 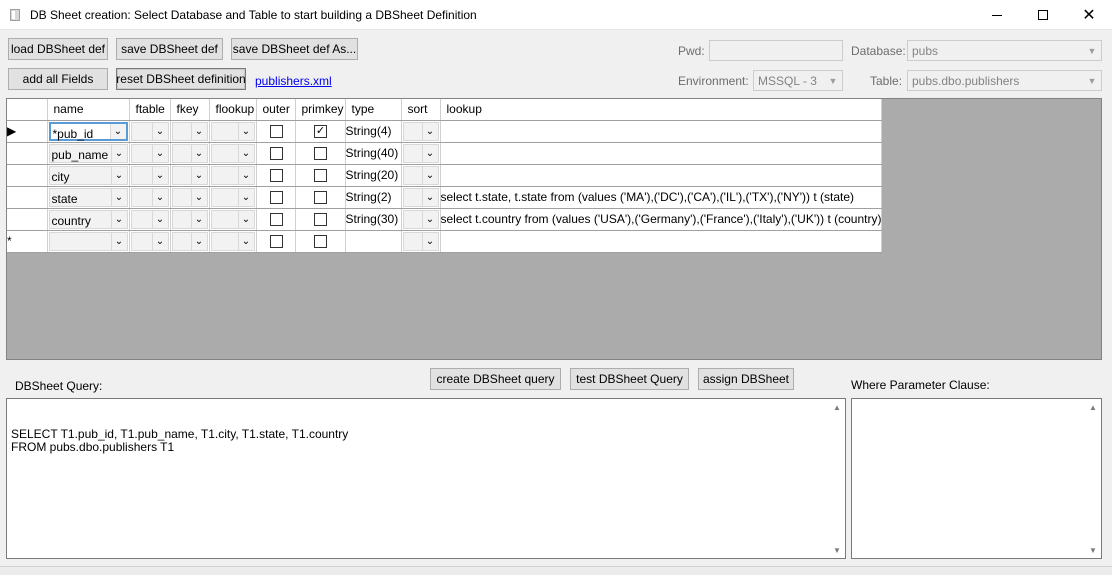 What do you see at coordinates (88, 153) in the screenshot?
I see `name-cell: pub_name ⌄` at bounding box center [88, 153].